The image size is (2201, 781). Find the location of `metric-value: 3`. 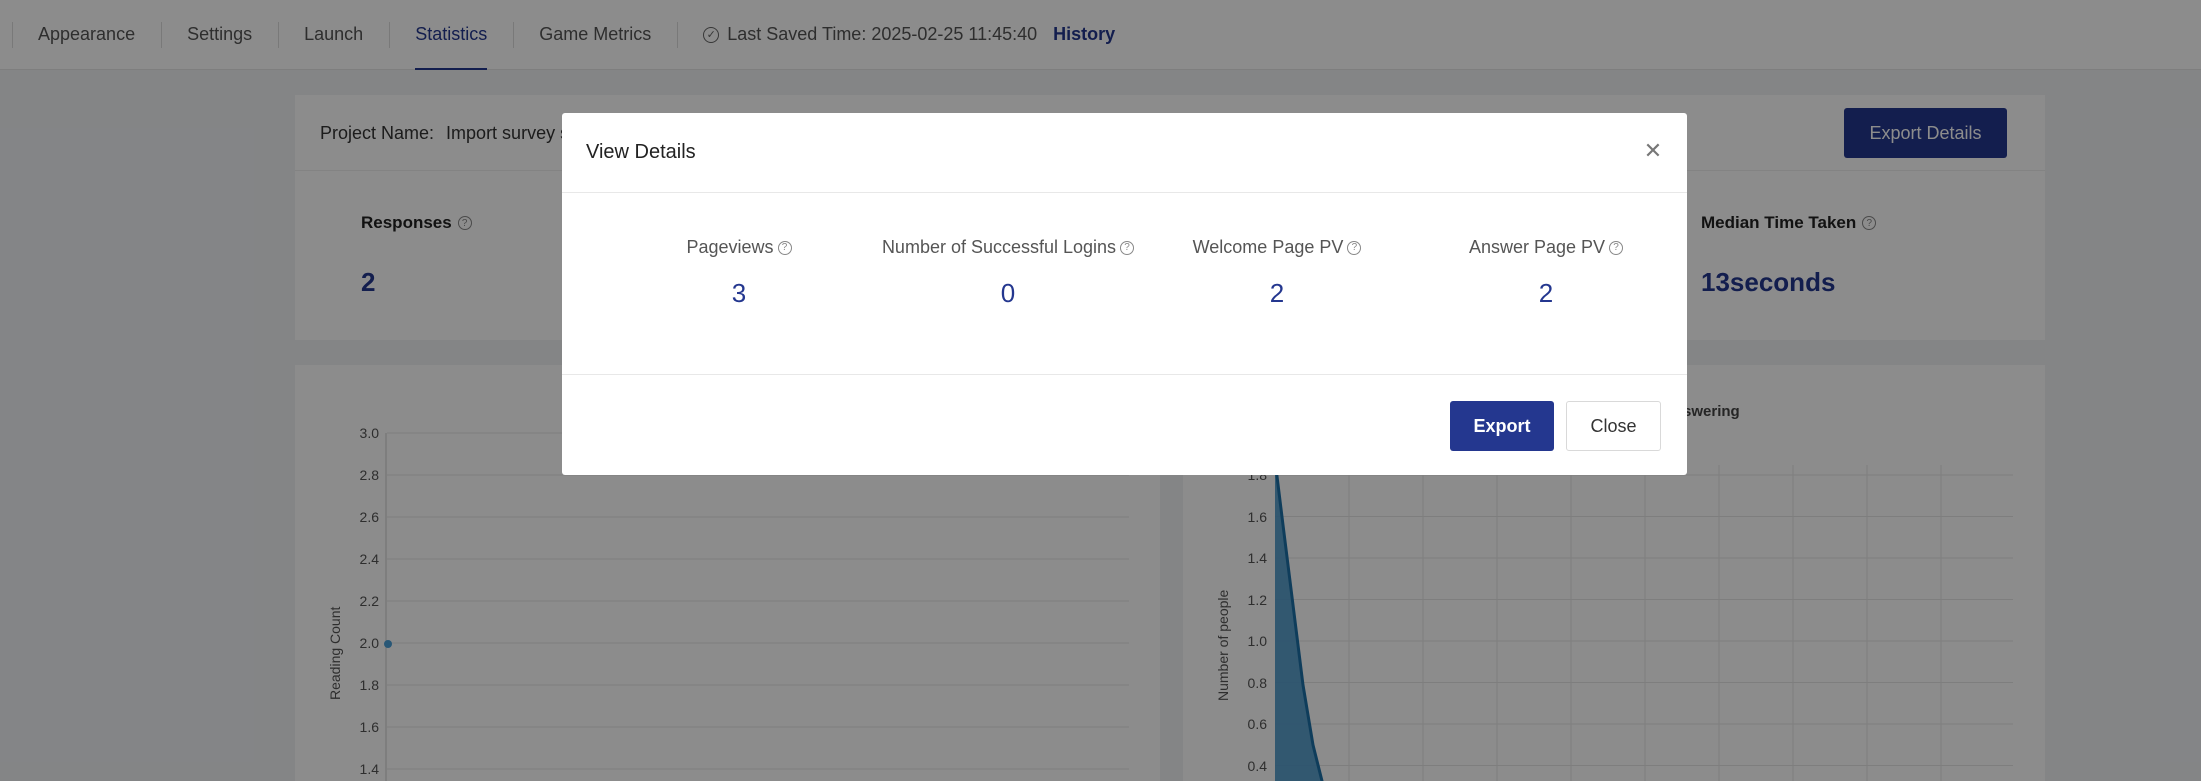

metric-value: 3 is located at coordinates (739, 293).